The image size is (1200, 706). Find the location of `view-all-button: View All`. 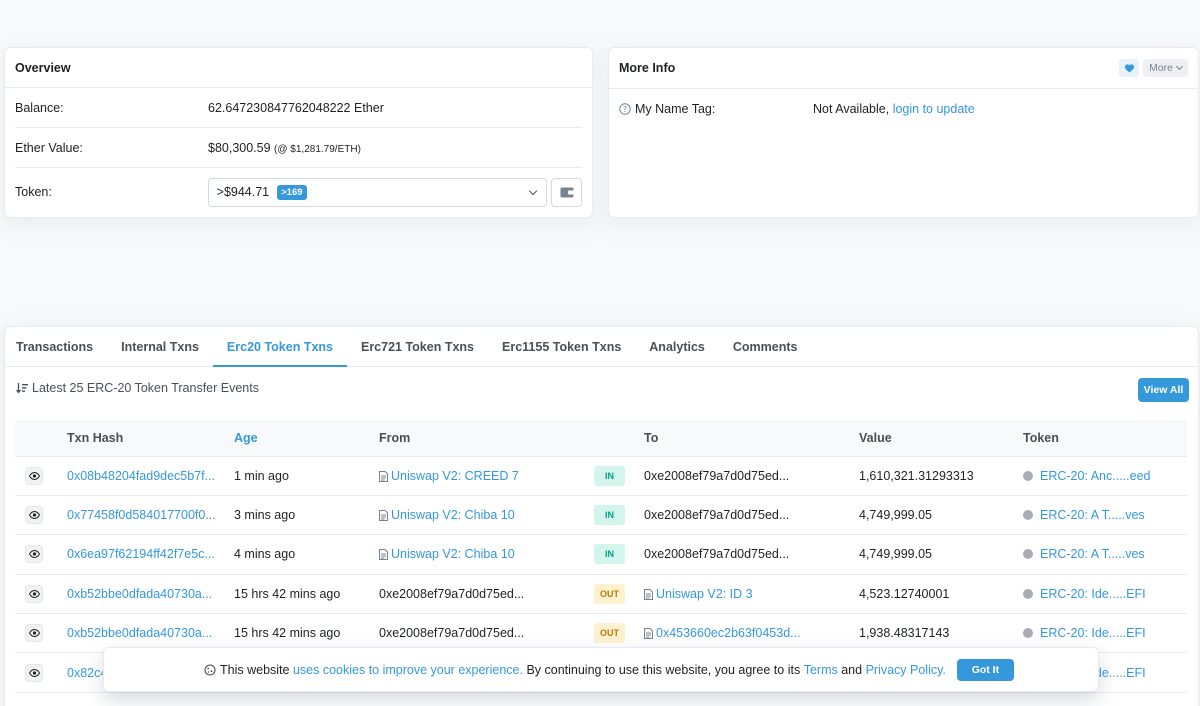

view-all-button: View All is located at coordinates (1163, 390).